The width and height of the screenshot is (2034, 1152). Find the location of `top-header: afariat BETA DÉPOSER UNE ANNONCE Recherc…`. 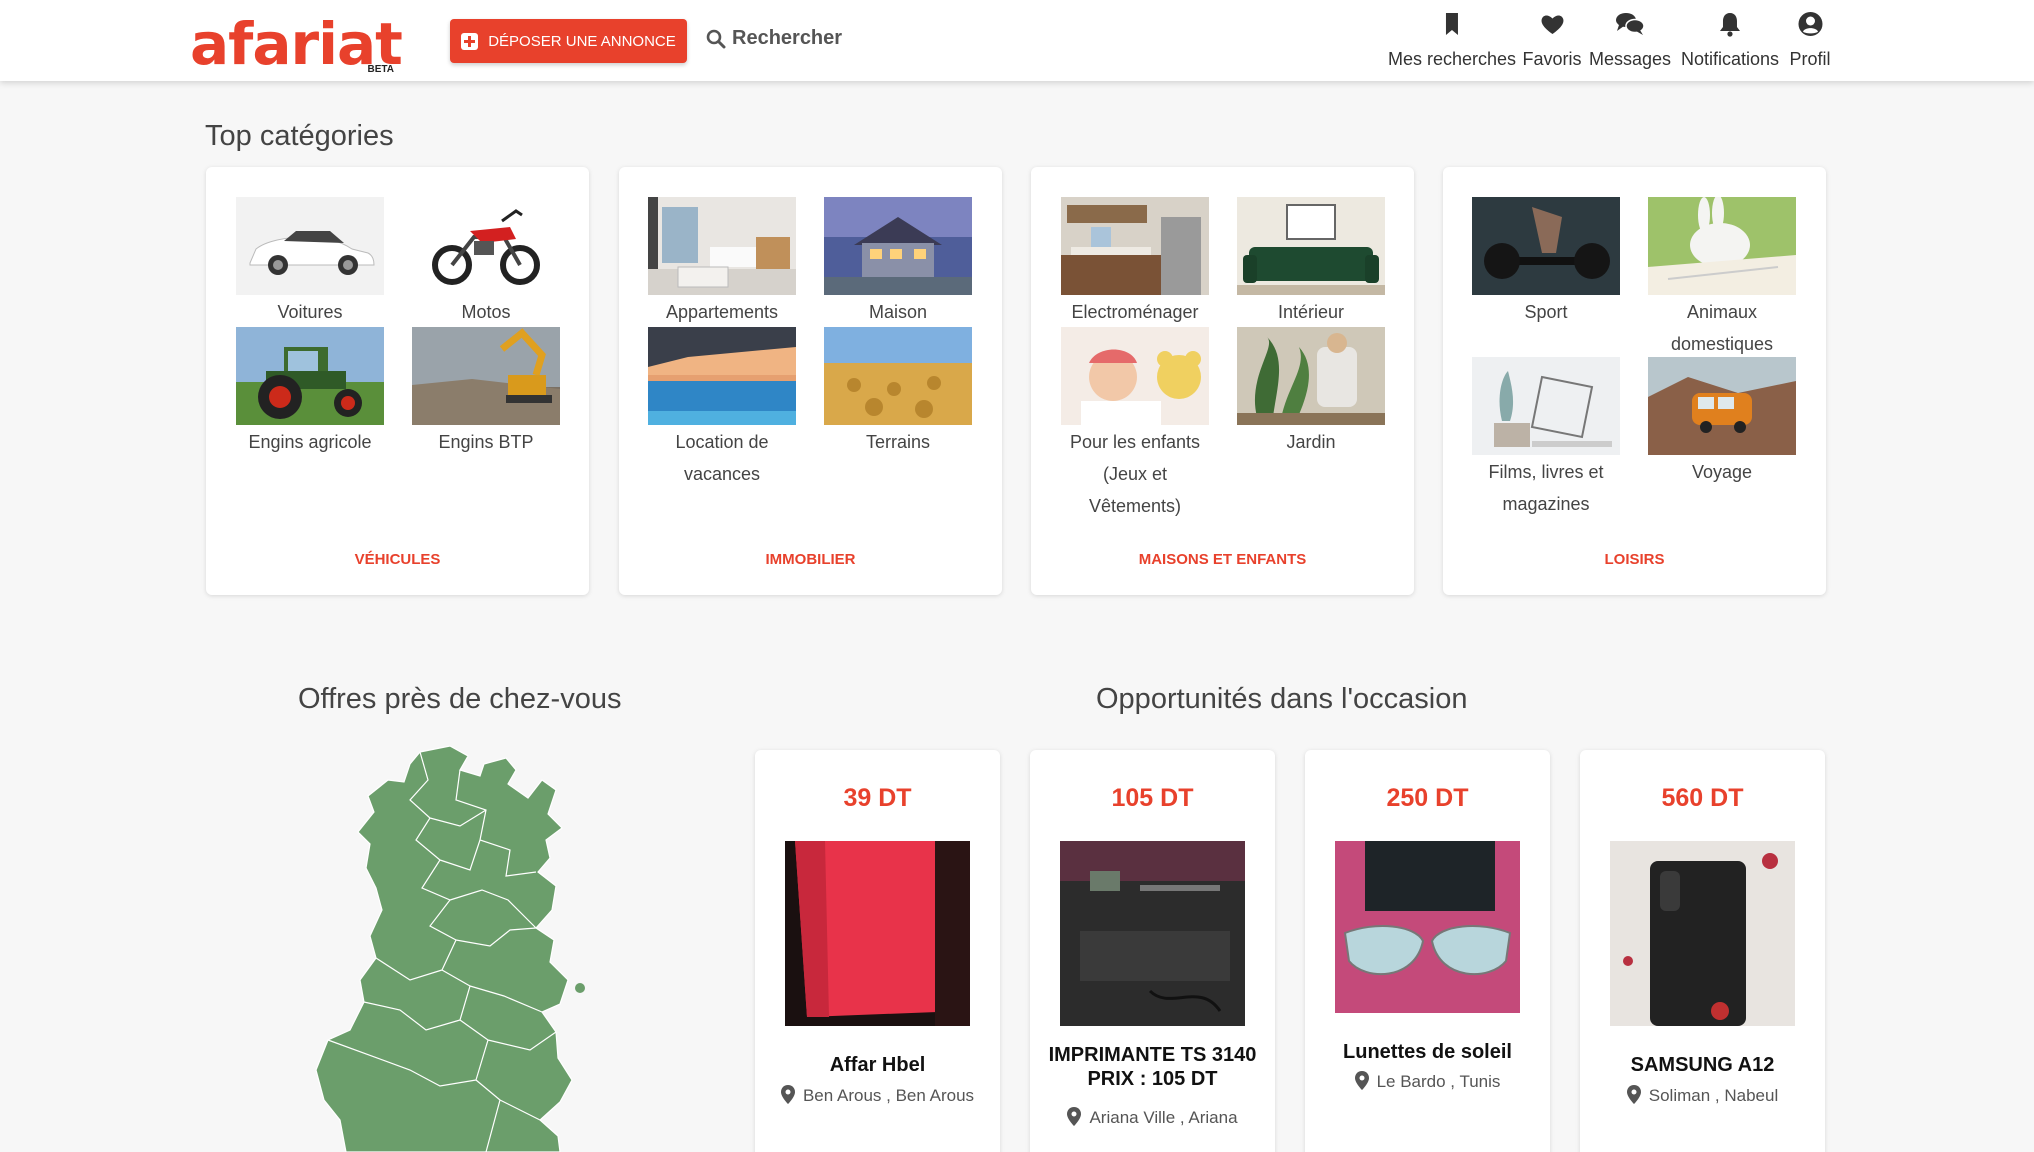

top-header: afariat BETA DÉPOSER UNE ANNONCE Recherc… is located at coordinates (1017, 40).